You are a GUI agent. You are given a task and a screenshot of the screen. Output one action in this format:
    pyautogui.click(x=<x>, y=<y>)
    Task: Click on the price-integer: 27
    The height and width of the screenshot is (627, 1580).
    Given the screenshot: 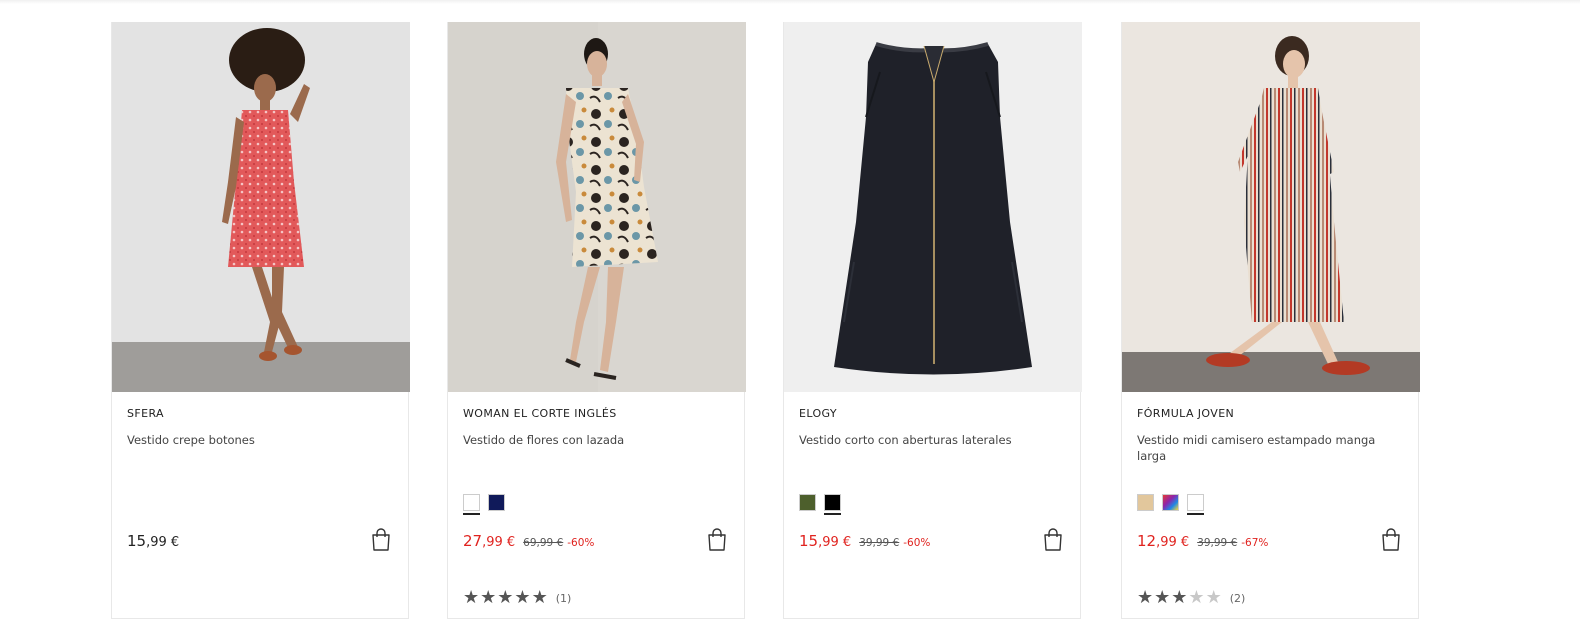 What is the action you would take?
    pyautogui.click(x=473, y=541)
    